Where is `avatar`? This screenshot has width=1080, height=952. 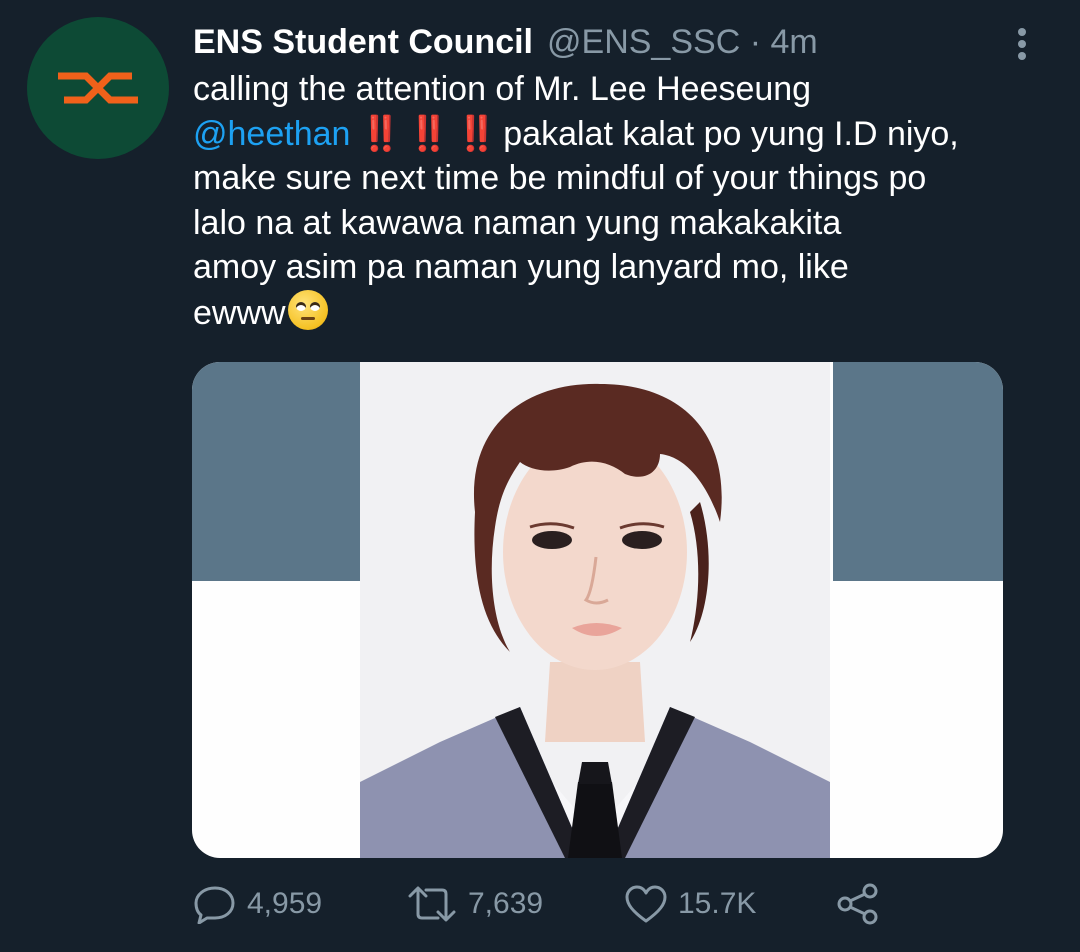
avatar is located at coordinates (98, 88).